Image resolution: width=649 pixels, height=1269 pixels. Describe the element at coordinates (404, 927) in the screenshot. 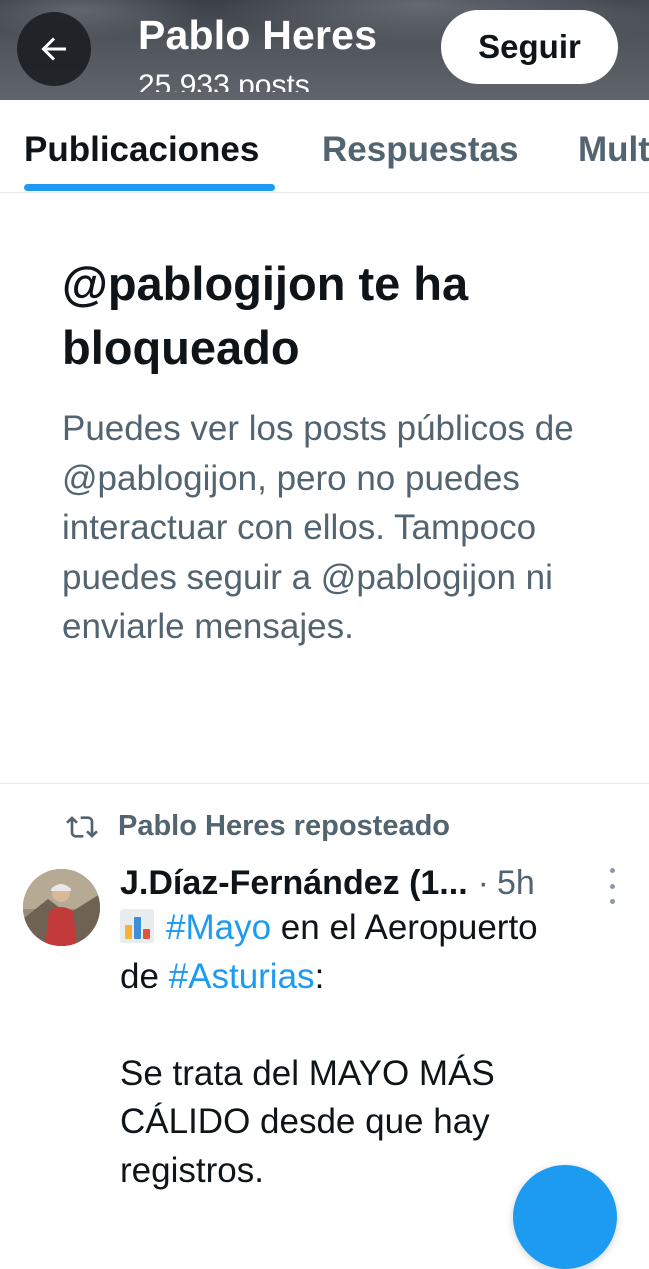

I see `tweet-text-segment: en el Aeropuerto` at that location.